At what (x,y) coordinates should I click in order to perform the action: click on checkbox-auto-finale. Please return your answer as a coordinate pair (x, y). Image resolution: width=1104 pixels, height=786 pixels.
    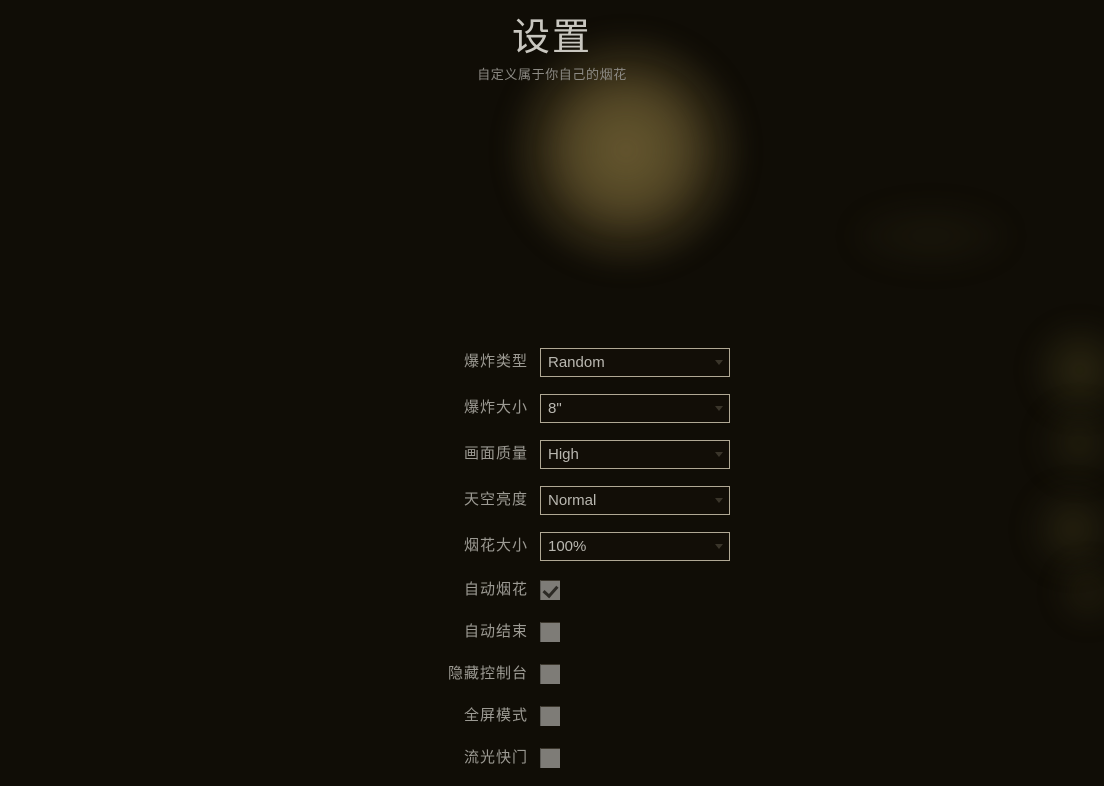
    Looking at the image, I should click on (550, 632).